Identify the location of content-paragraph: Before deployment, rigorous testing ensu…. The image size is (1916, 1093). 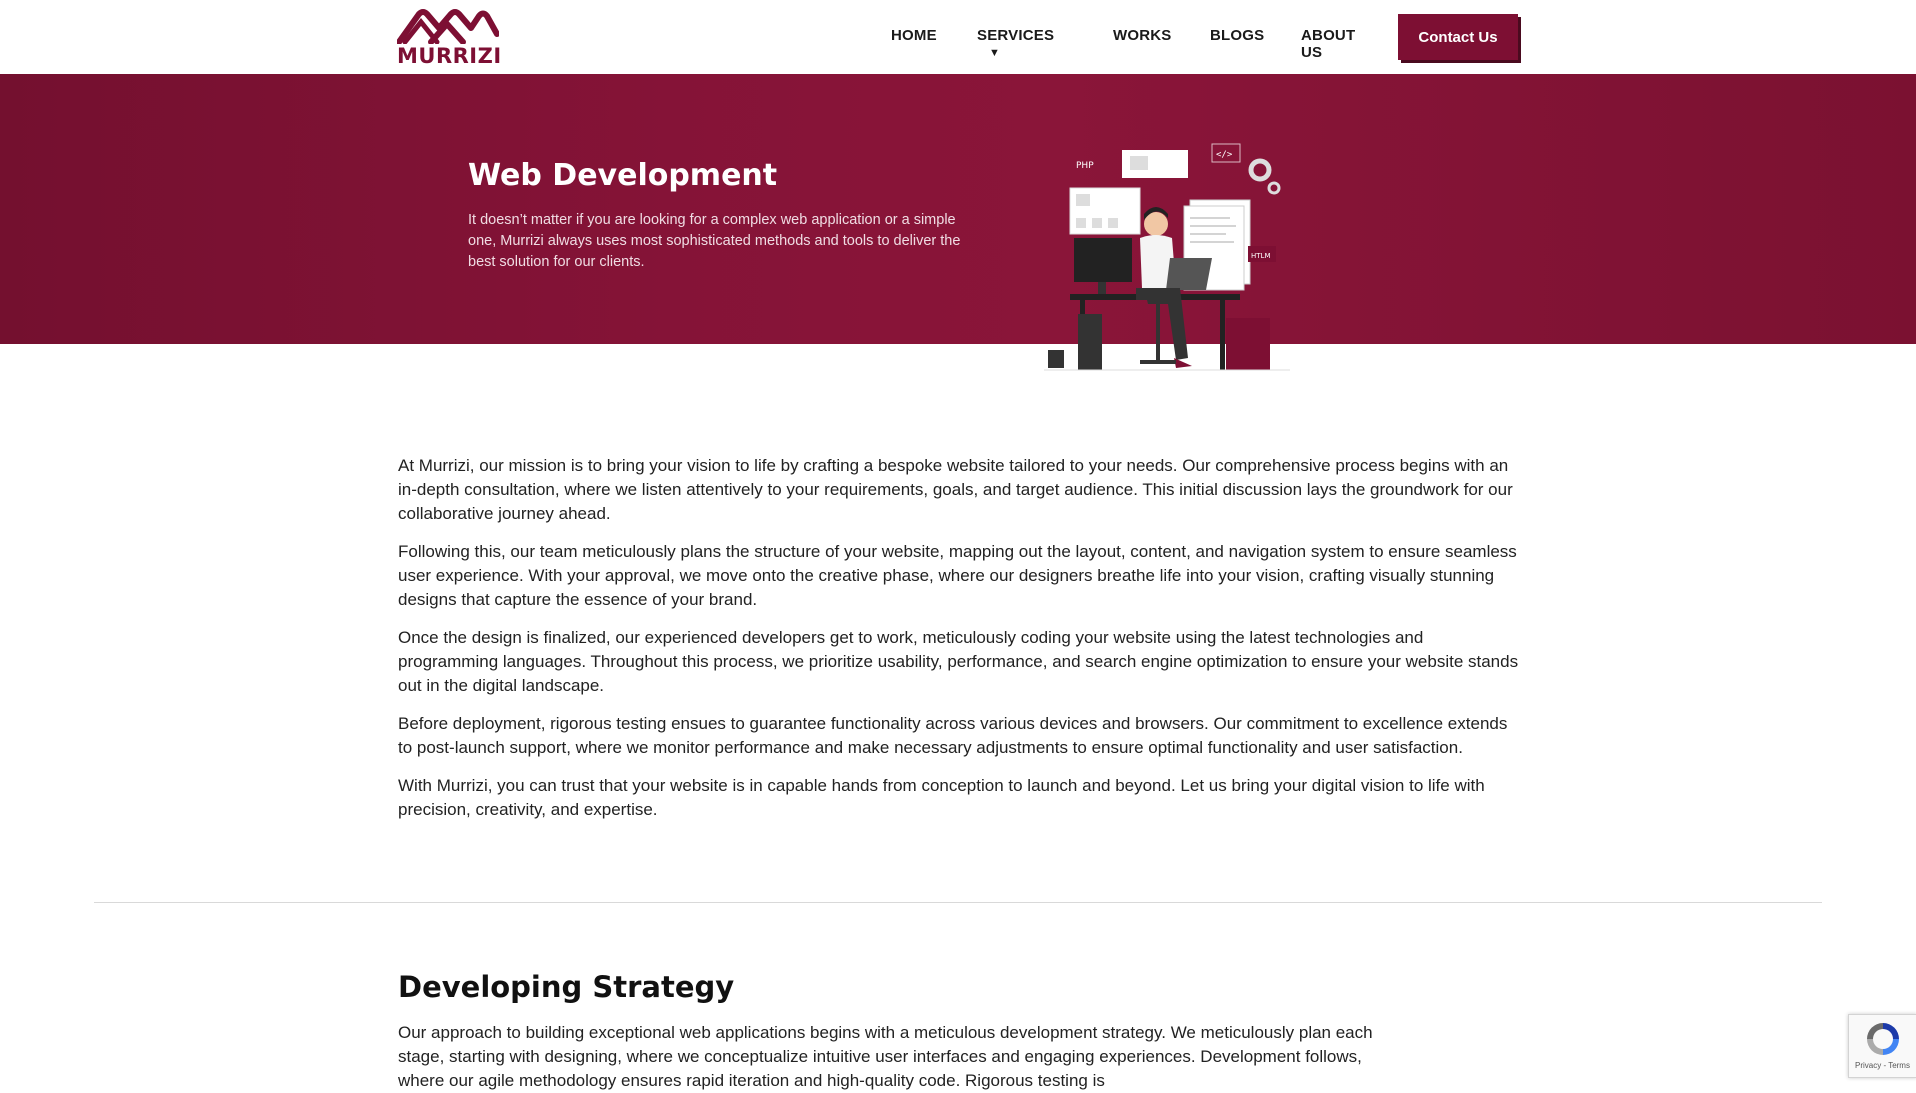
(953, 735).